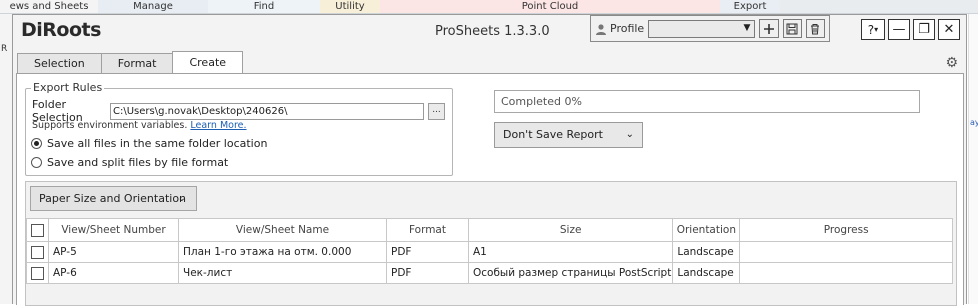 Image resolution: width=978 pixels, height=306 pixels. I want to click on plus-icon, so click(768, 28).